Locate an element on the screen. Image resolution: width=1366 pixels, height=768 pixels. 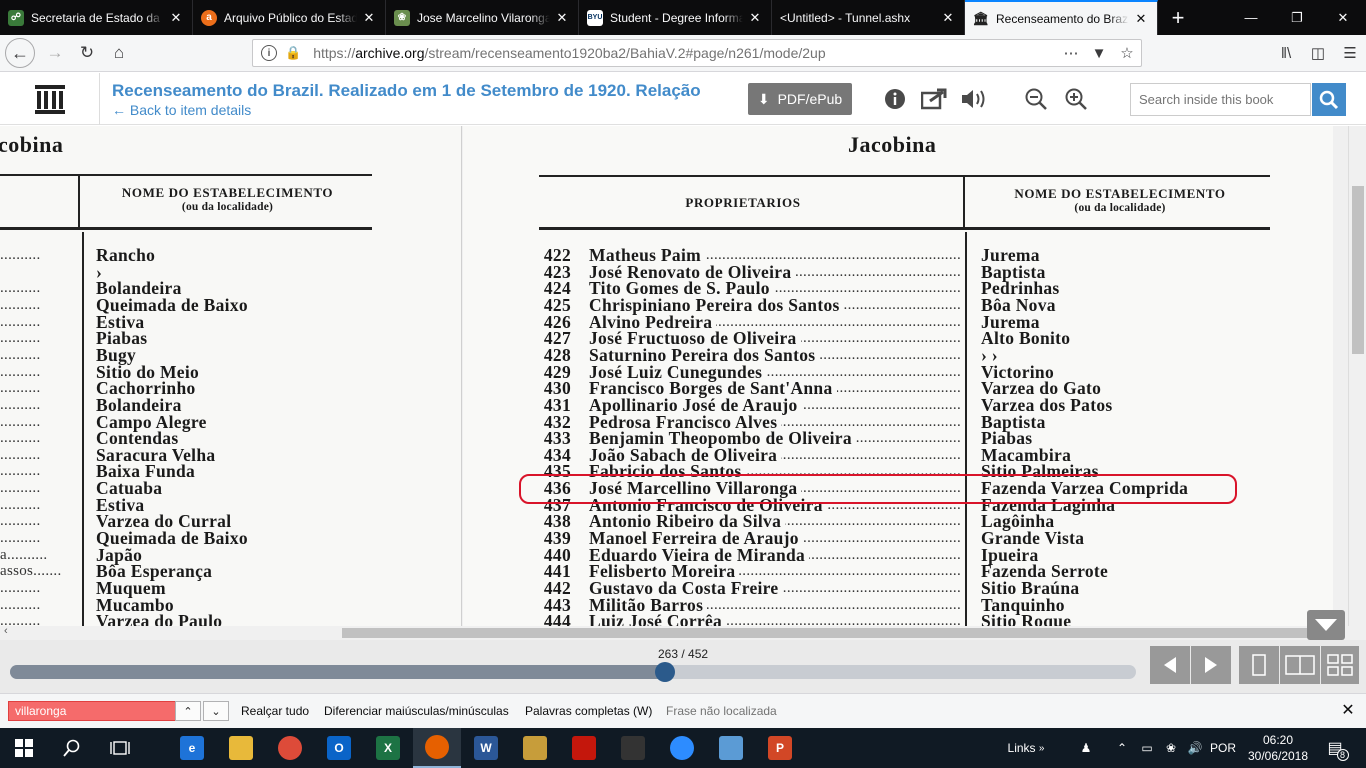
page-slider-handle is located at coordinates (665, 672).